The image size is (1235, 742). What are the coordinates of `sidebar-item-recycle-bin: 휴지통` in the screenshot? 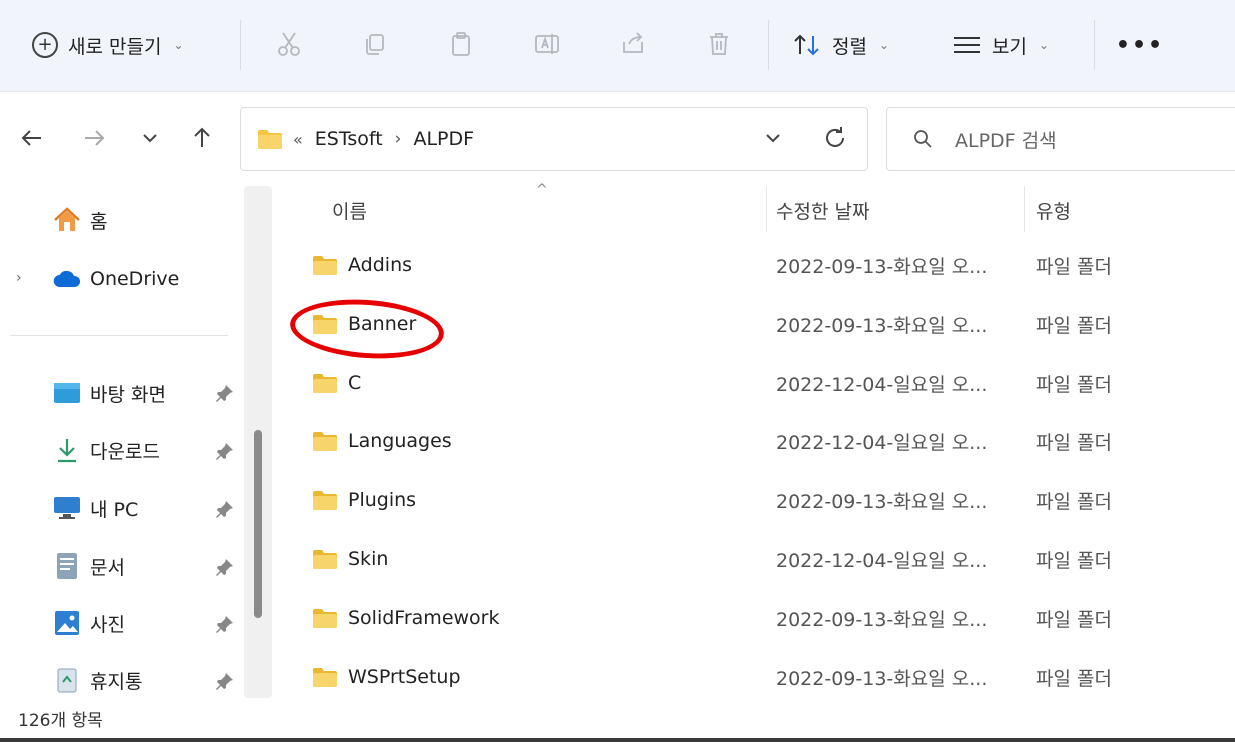 It's located at (97, 680).